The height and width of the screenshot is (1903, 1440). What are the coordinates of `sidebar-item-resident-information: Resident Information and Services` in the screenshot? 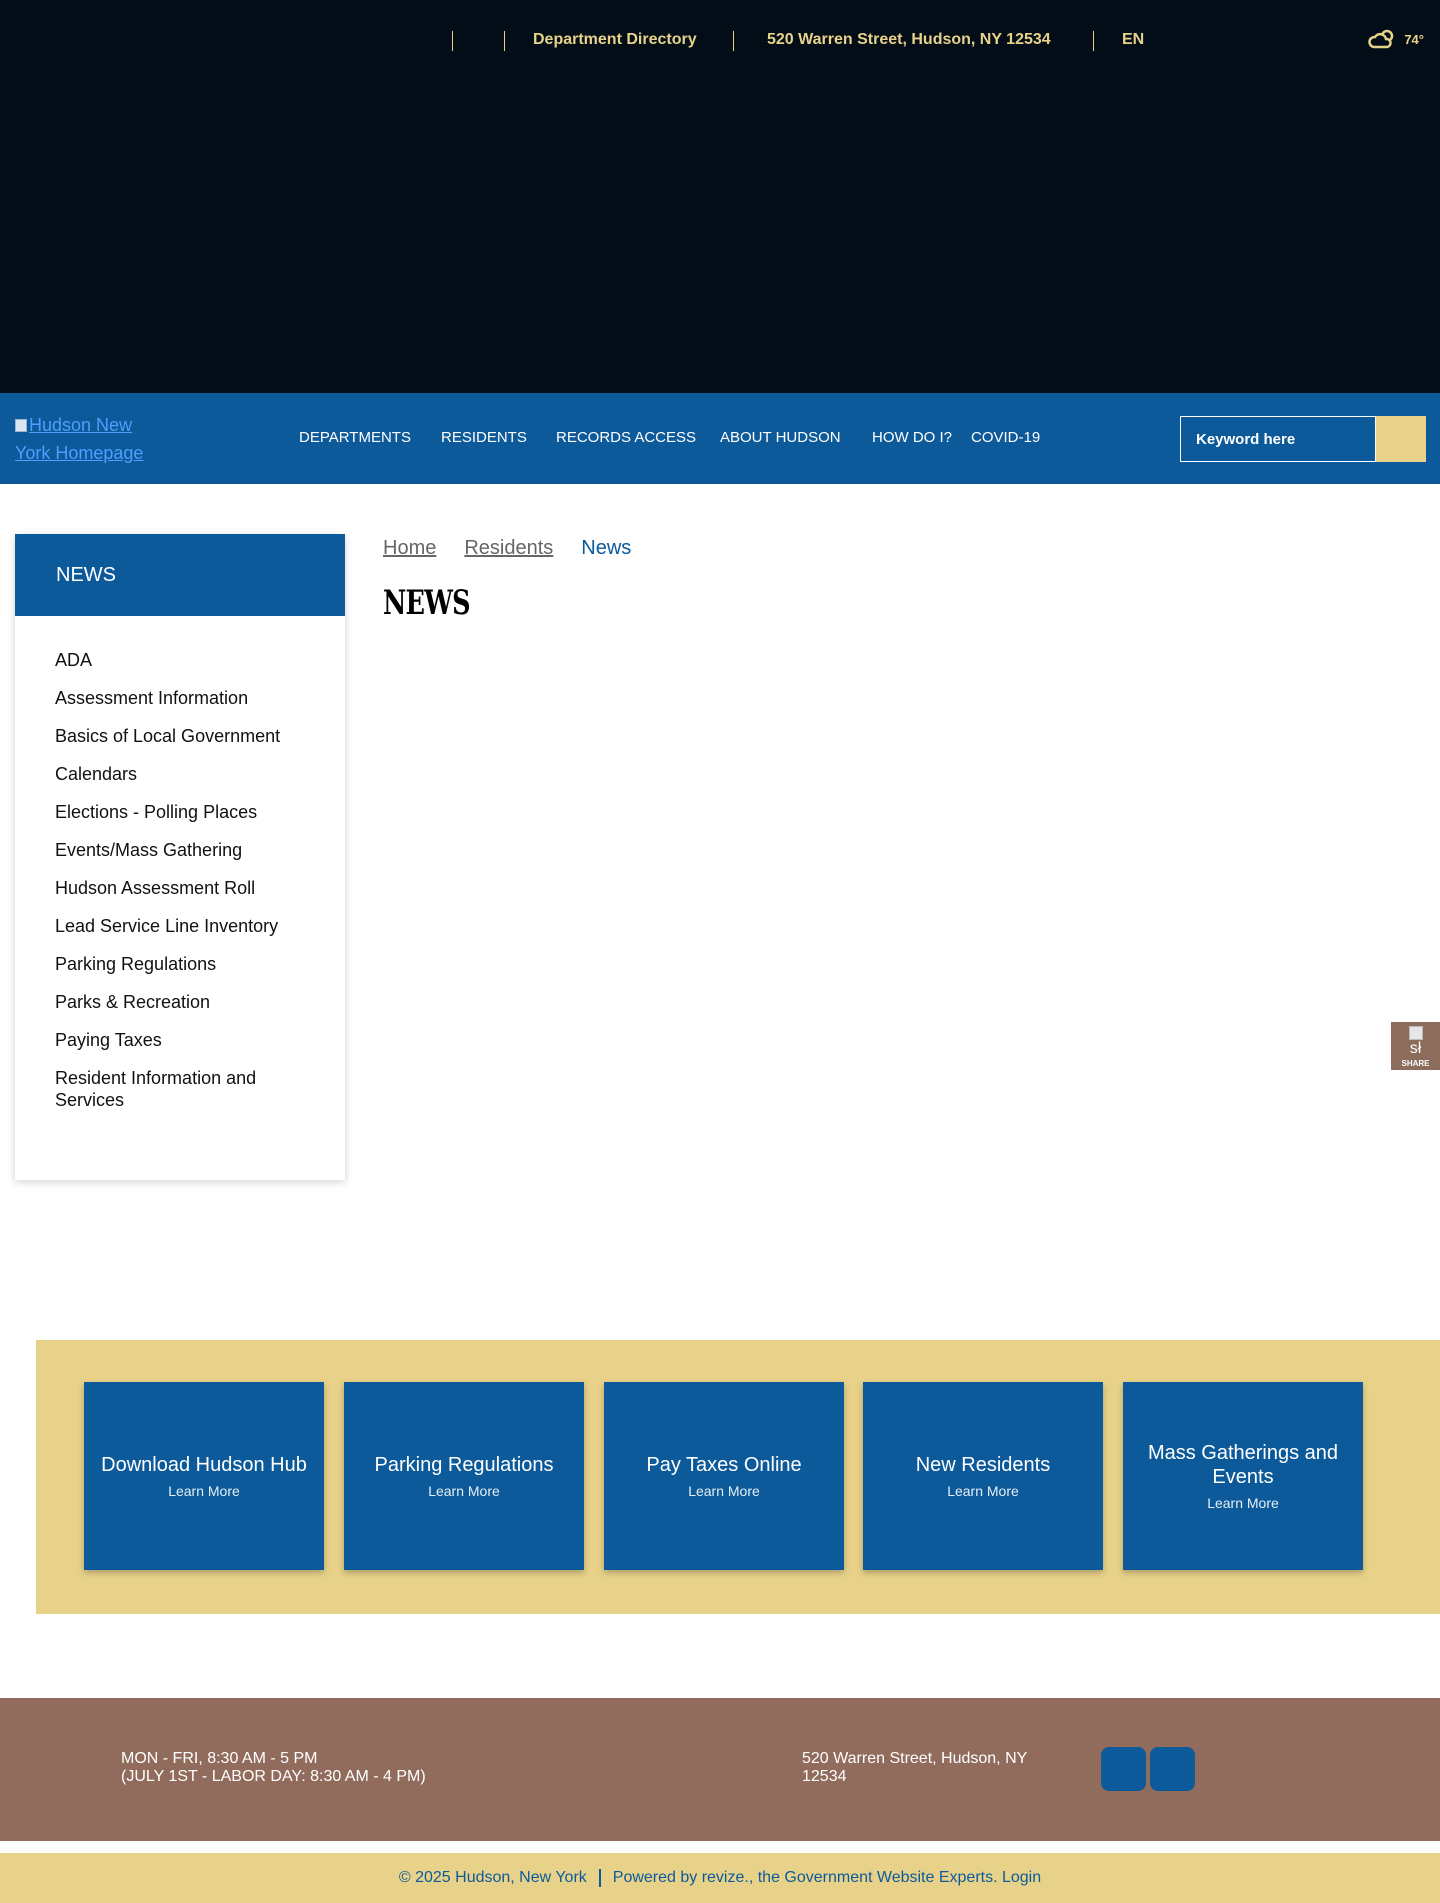 It's located at (180, 1089).